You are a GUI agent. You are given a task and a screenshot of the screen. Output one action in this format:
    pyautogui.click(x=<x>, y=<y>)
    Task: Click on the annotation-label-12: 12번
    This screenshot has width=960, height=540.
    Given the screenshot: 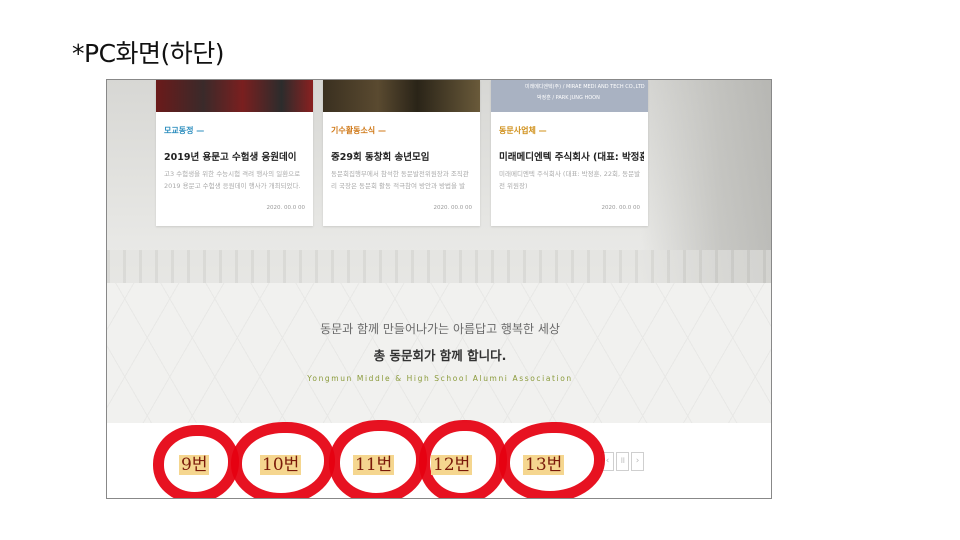 What is the action you would take?
    pyautogui.click(x=452, y=465)
    